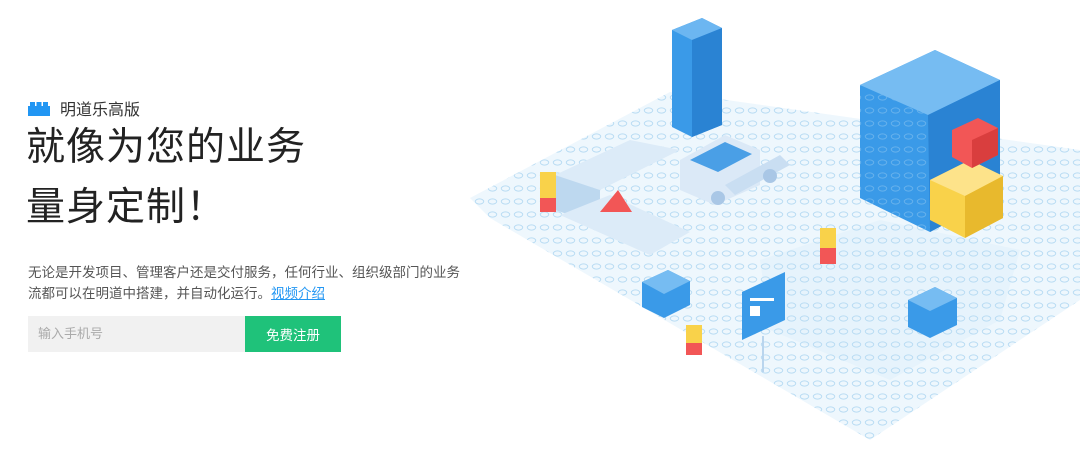 This screenshot has height=450, width=1080. What do you see at coordinates (298, 294) in the screenshot?
I see `video-intro-link: 视频介绍` at bounding box center [298, 294].